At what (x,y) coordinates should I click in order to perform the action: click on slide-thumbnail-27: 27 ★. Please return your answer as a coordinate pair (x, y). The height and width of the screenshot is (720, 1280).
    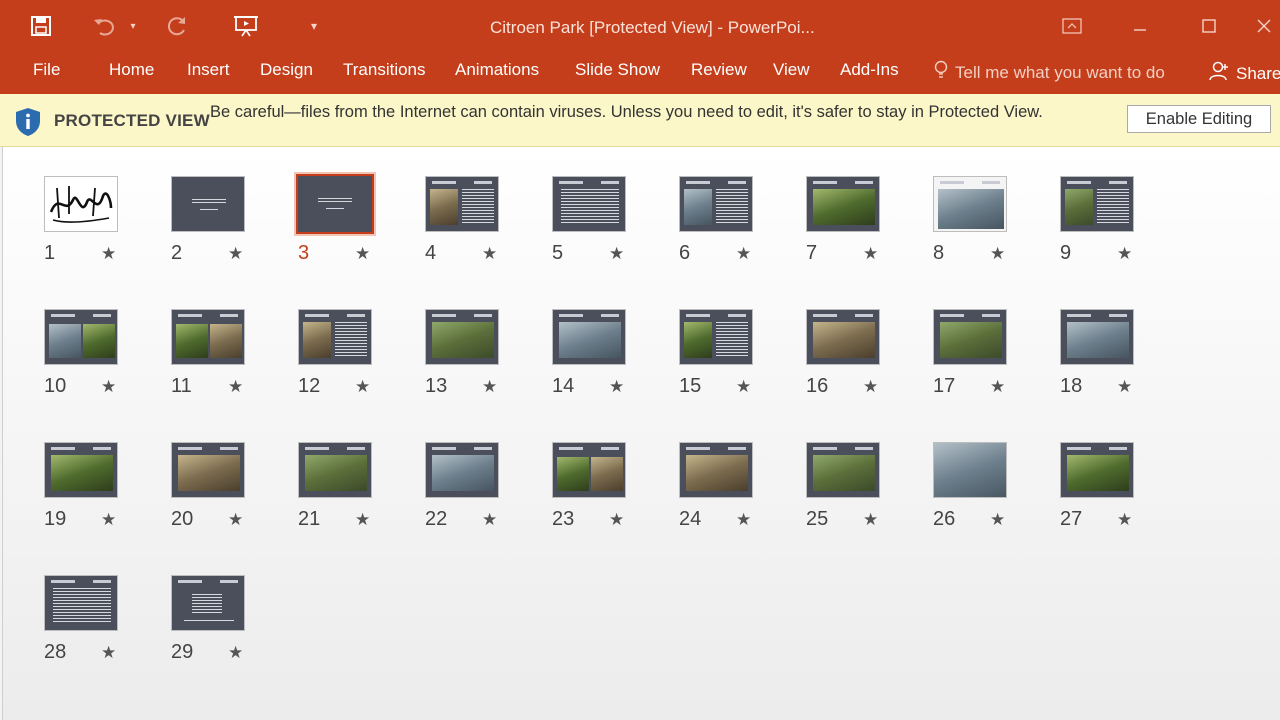
    Looking at the image, I should click on (1105, 491).